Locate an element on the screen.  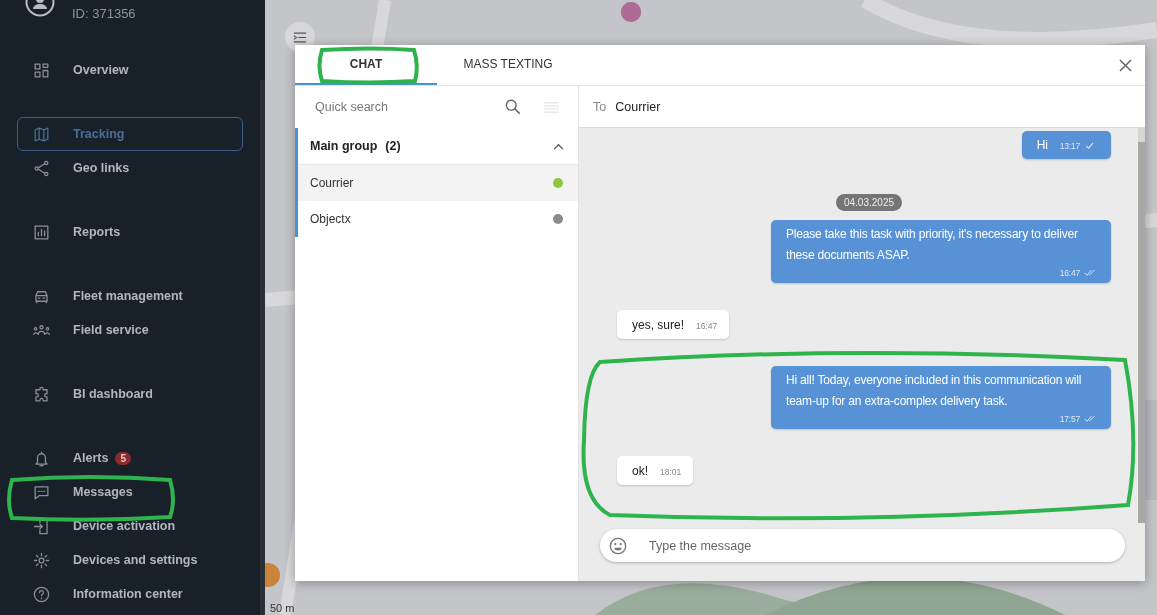
nav-item: Geo links is located at coordinates (130, 168).